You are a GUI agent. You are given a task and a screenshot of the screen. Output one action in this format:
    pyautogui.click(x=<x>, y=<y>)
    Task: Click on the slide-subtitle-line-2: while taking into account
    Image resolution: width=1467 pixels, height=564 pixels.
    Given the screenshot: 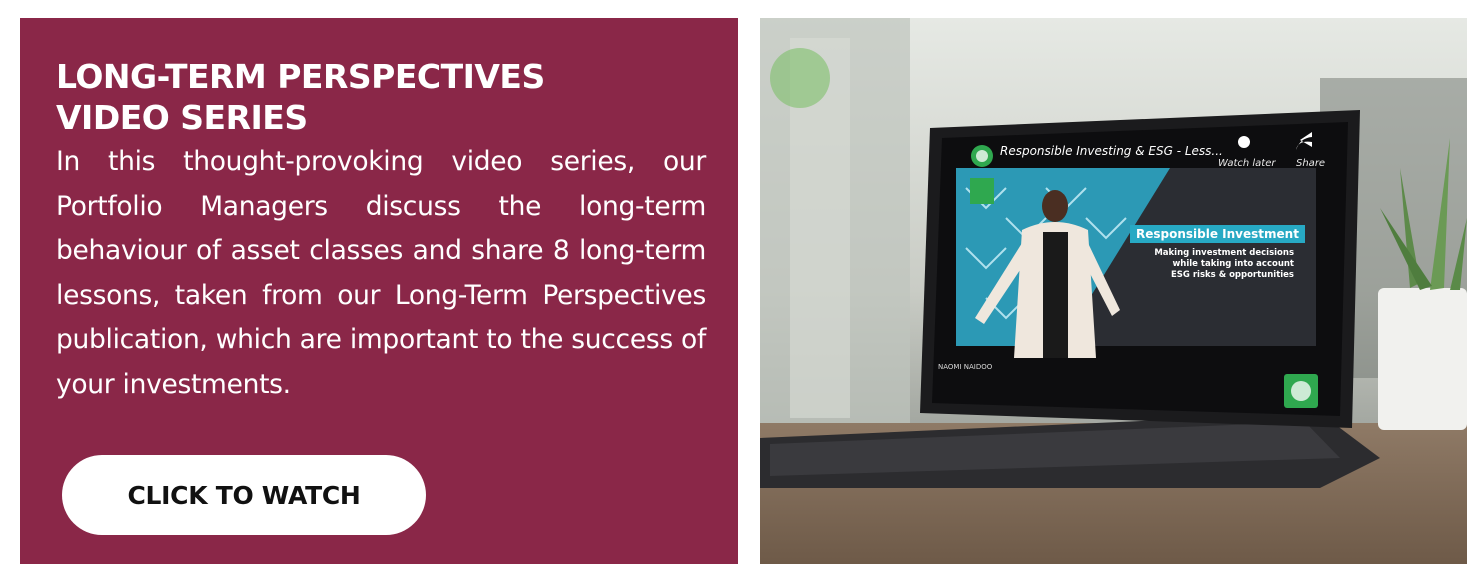 What is the action you would take?
    pyautogui.click(x=1233, y=264)
    